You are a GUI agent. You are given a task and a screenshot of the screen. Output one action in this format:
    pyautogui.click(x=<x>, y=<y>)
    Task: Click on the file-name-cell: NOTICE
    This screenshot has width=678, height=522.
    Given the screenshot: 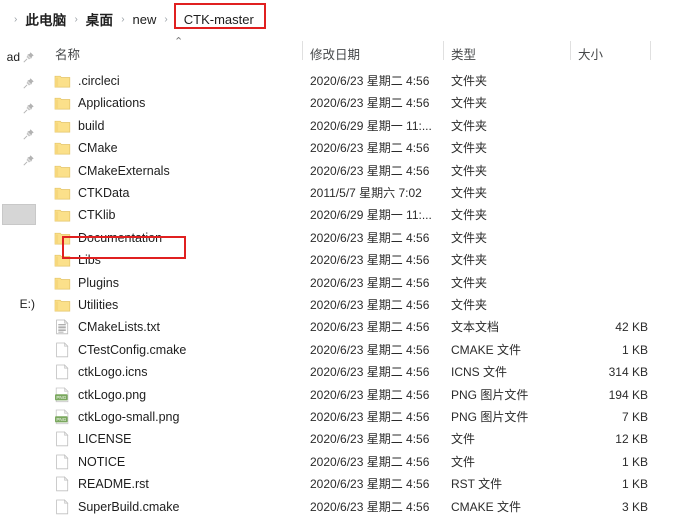 What is the action you would take?
    pyautogui.click(x=102, y=461)
    